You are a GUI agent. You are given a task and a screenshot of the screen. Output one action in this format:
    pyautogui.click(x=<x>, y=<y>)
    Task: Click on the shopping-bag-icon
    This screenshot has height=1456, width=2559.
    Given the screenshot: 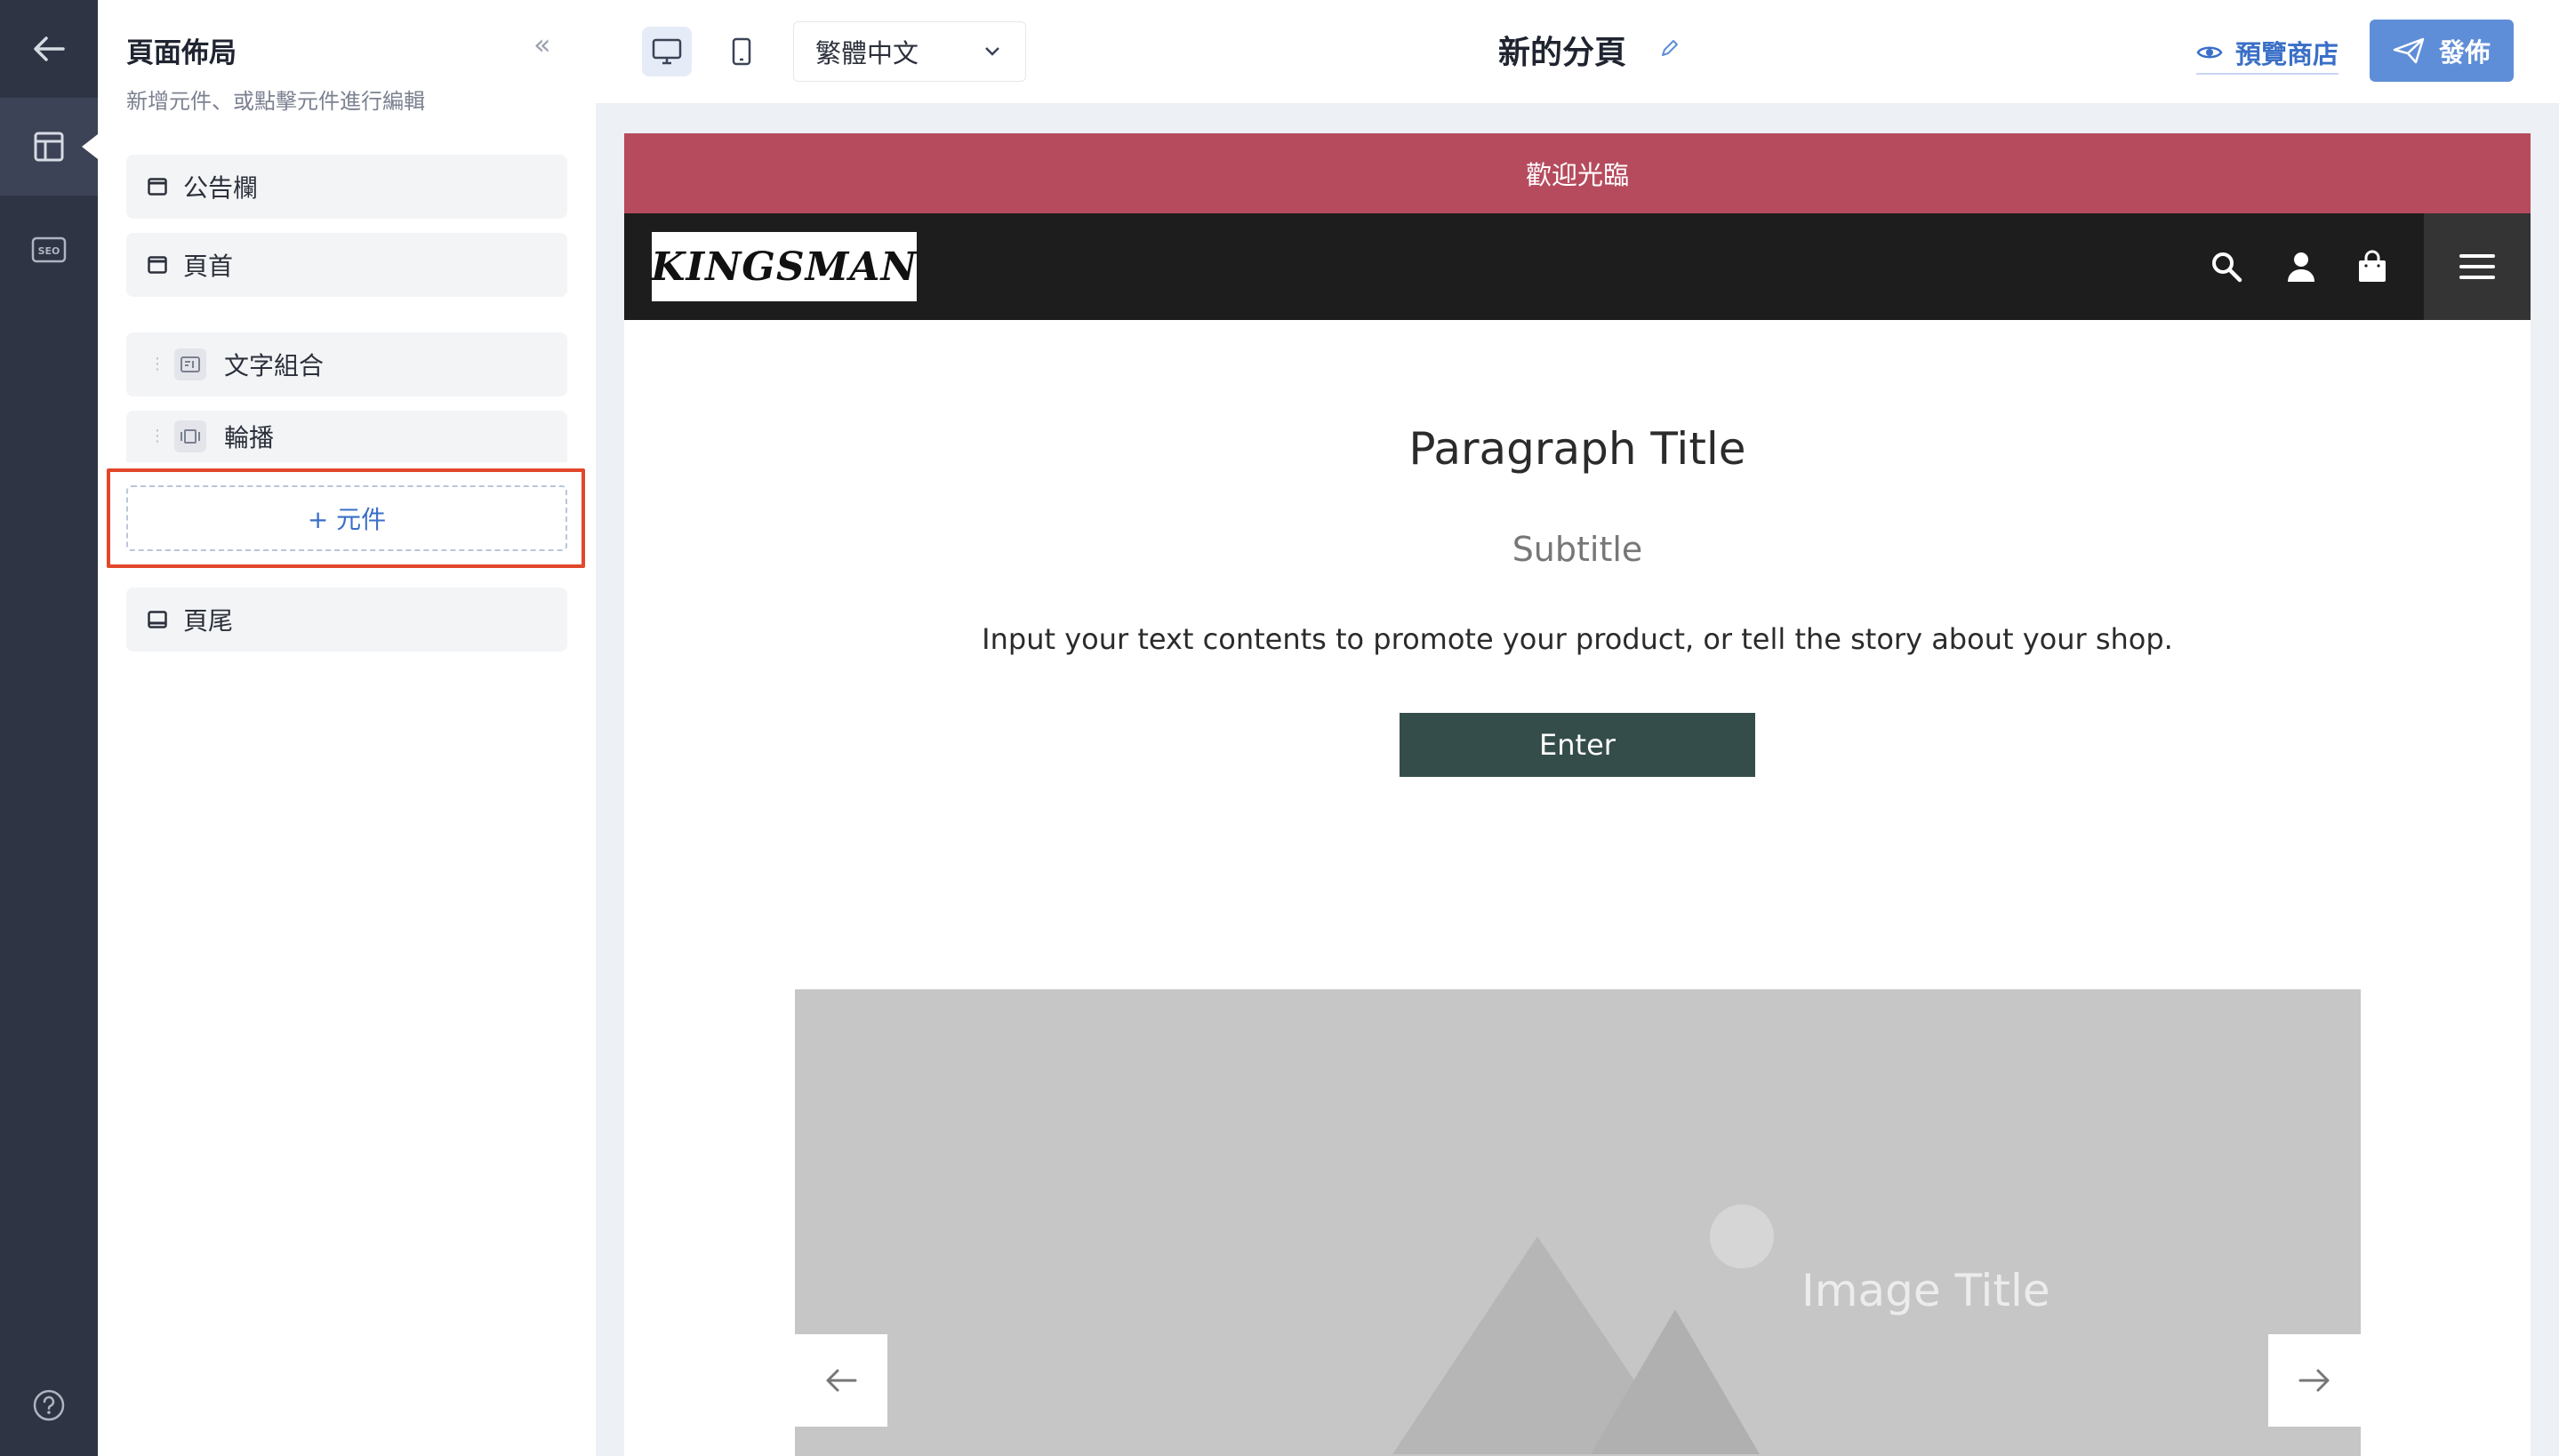 What is the action you would take?
    pyautogui.click(x=2372, y=266)
    